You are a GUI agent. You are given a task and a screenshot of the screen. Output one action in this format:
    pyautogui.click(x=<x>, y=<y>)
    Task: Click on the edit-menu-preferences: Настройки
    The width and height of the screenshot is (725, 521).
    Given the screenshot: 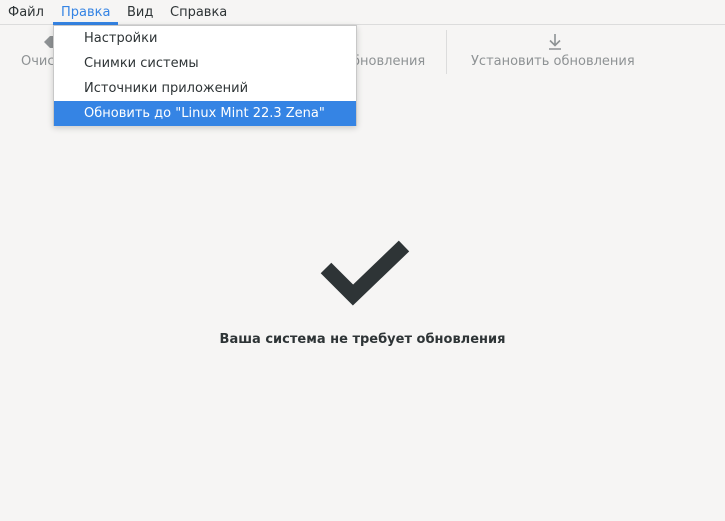 What is the action you would take?
    pyautogui.click(x=205, y=38)
    